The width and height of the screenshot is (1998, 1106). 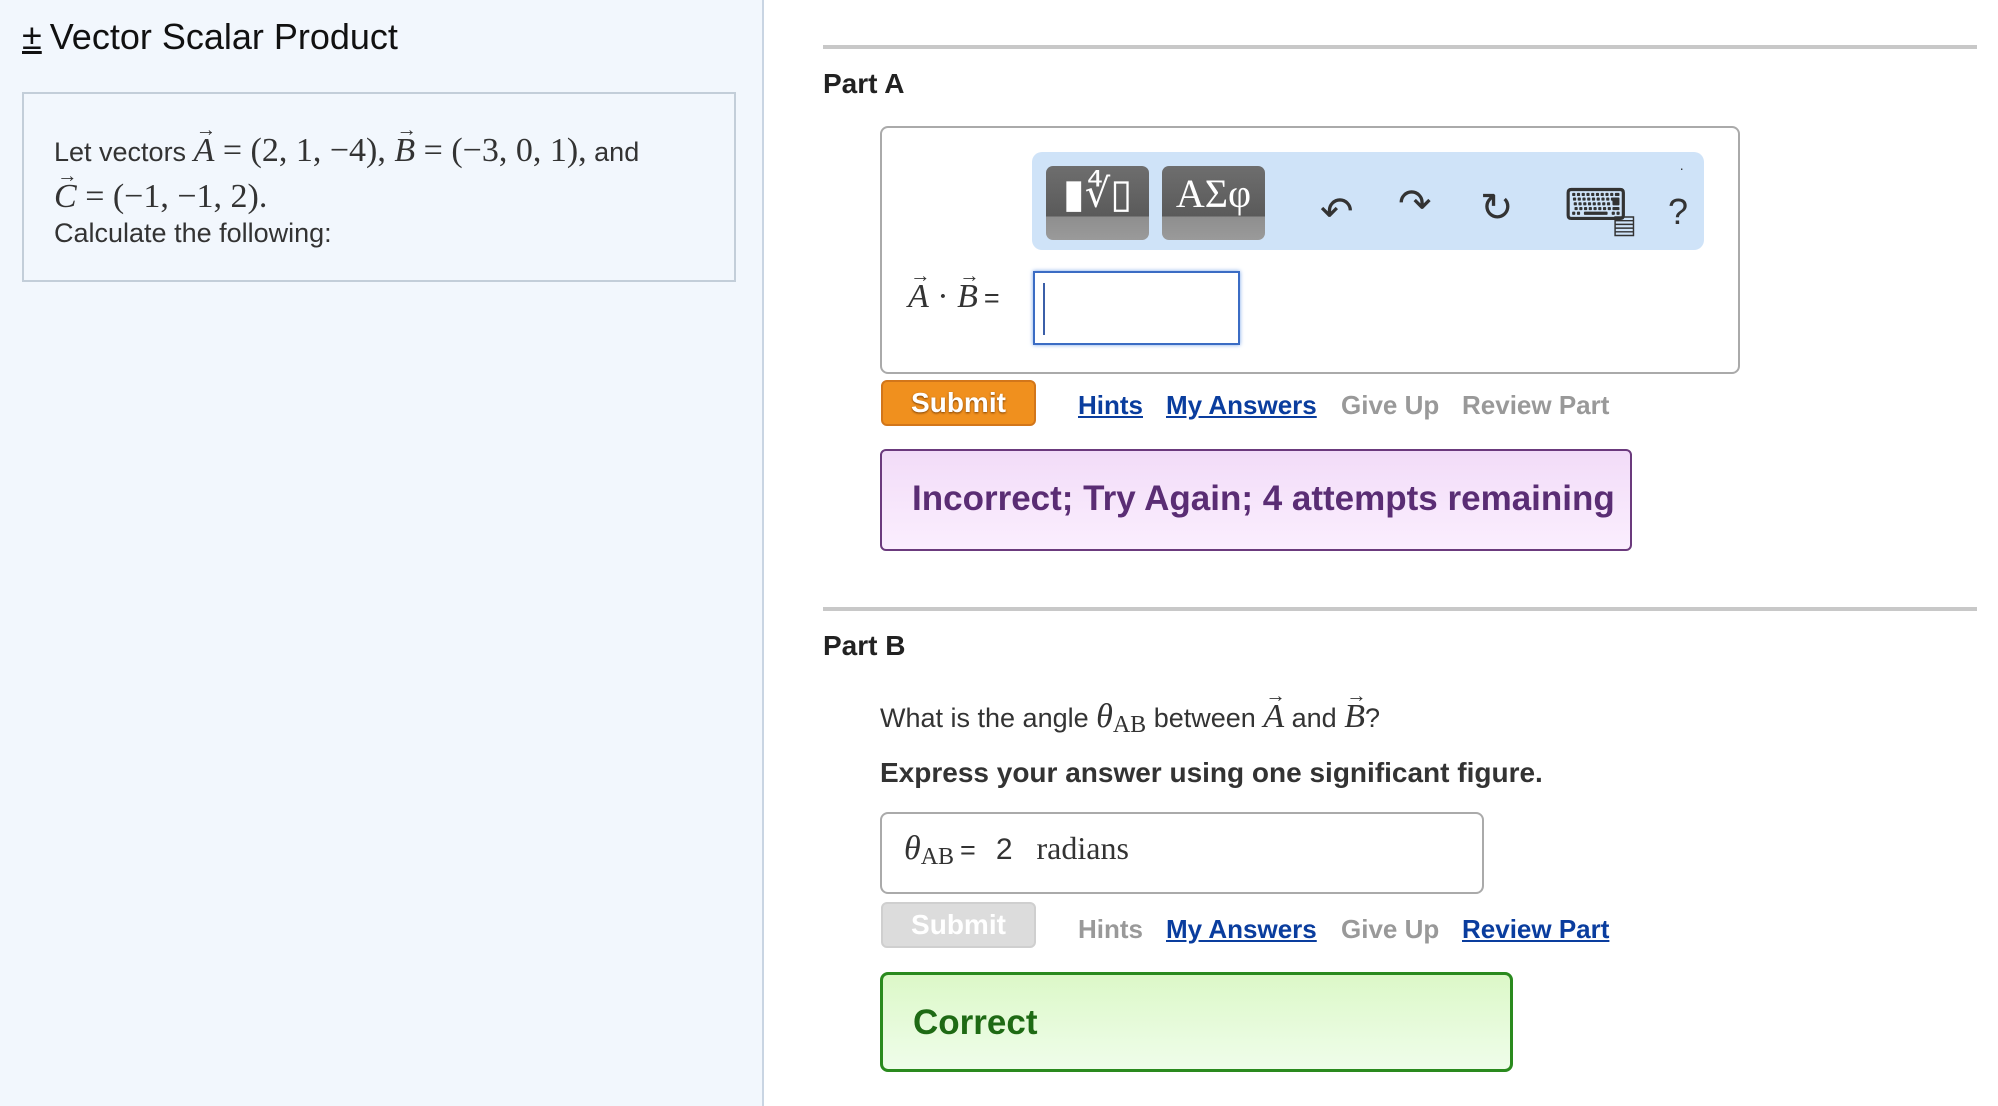 I want to click on question-vector-b: B, so click(x=1354, y=717).